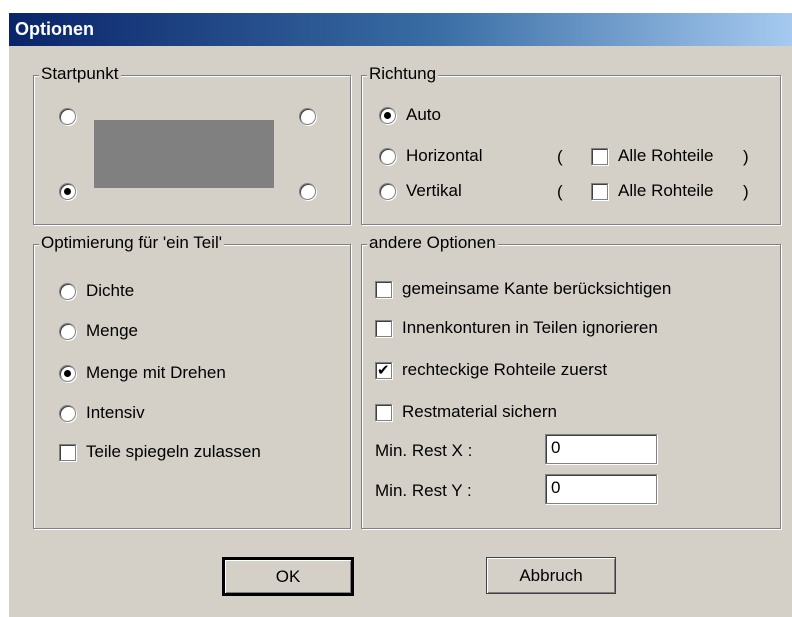 This screenshot has width=792, height=617. What do you see at coordinates (537, 288) in the screenshot?
I see `common-edge-label: gemeinsame Kante berücksichtigen` at bounding box center [537, 288].